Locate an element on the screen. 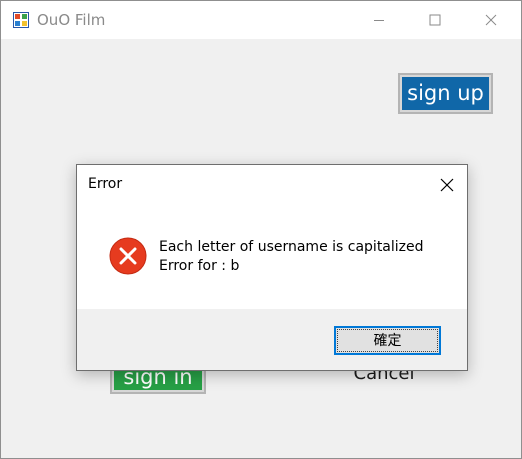 This screenshot has height=459, width=522. error-icon is located at coordinates (128, 256).